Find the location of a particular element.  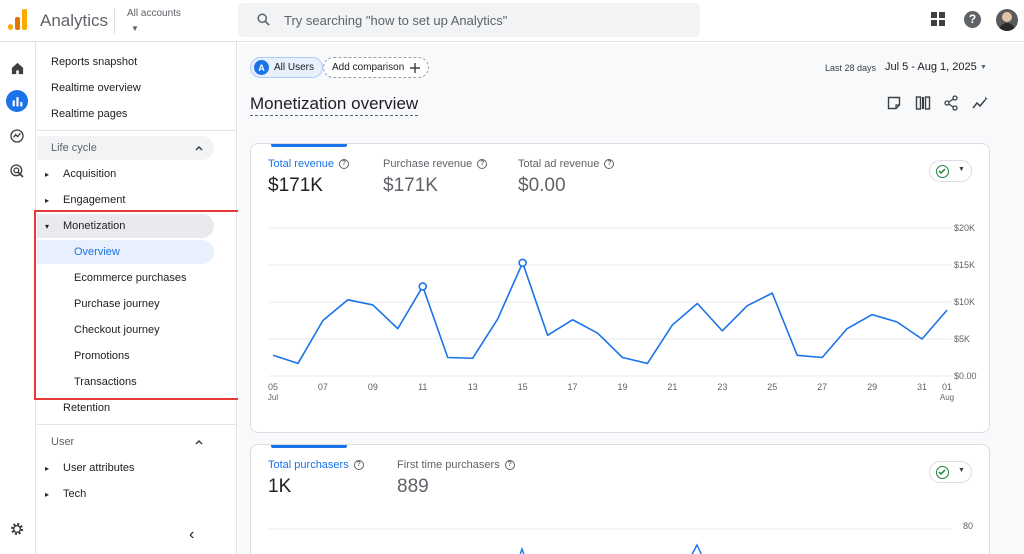

avatar is located at coordinates (1007, 20).